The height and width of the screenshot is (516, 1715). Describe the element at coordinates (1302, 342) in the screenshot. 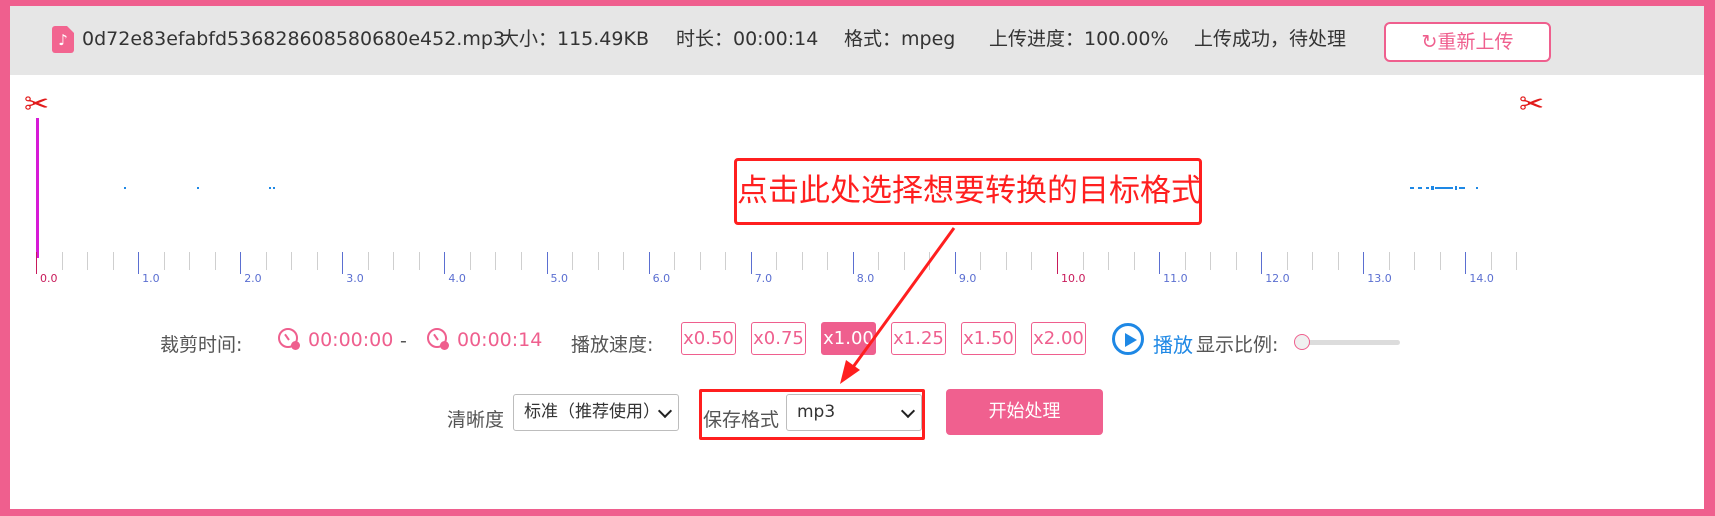

I see `zoom-slider-handle` at that location.